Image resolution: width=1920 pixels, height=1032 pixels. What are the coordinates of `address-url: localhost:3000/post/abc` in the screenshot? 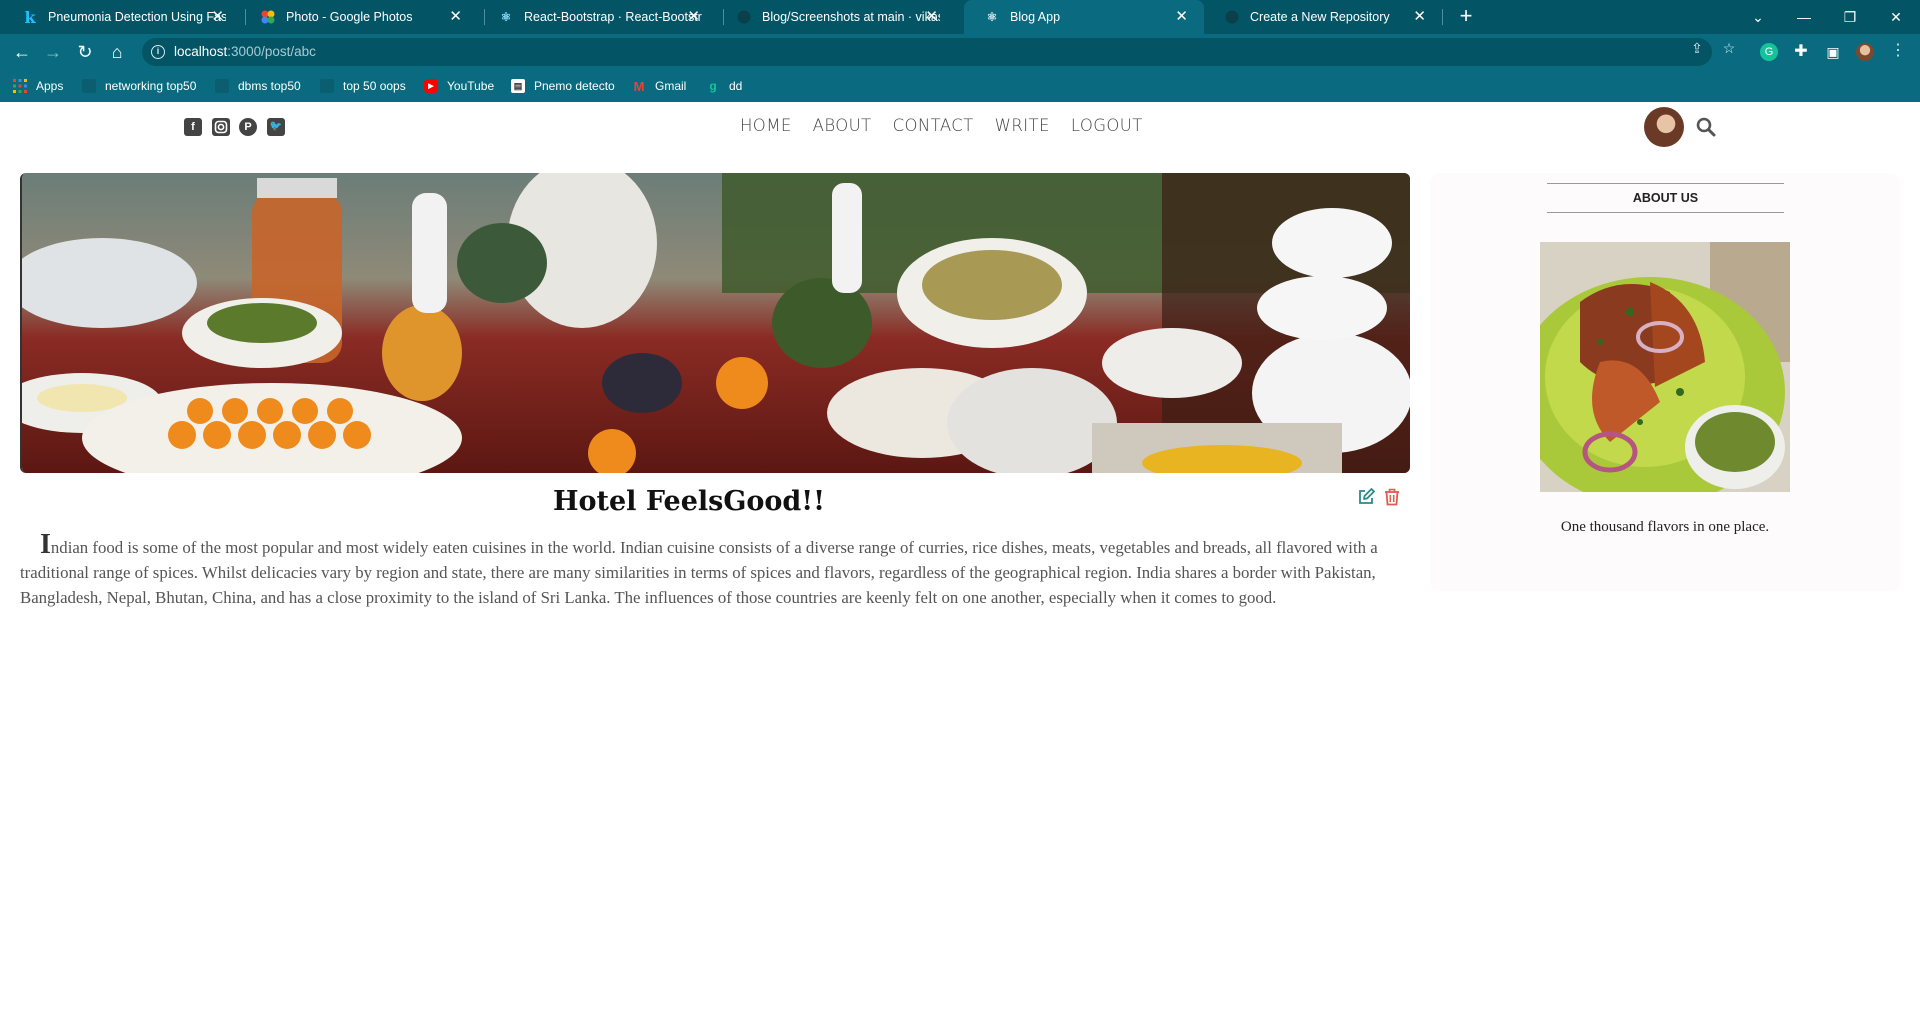 It's located at (245, 51).